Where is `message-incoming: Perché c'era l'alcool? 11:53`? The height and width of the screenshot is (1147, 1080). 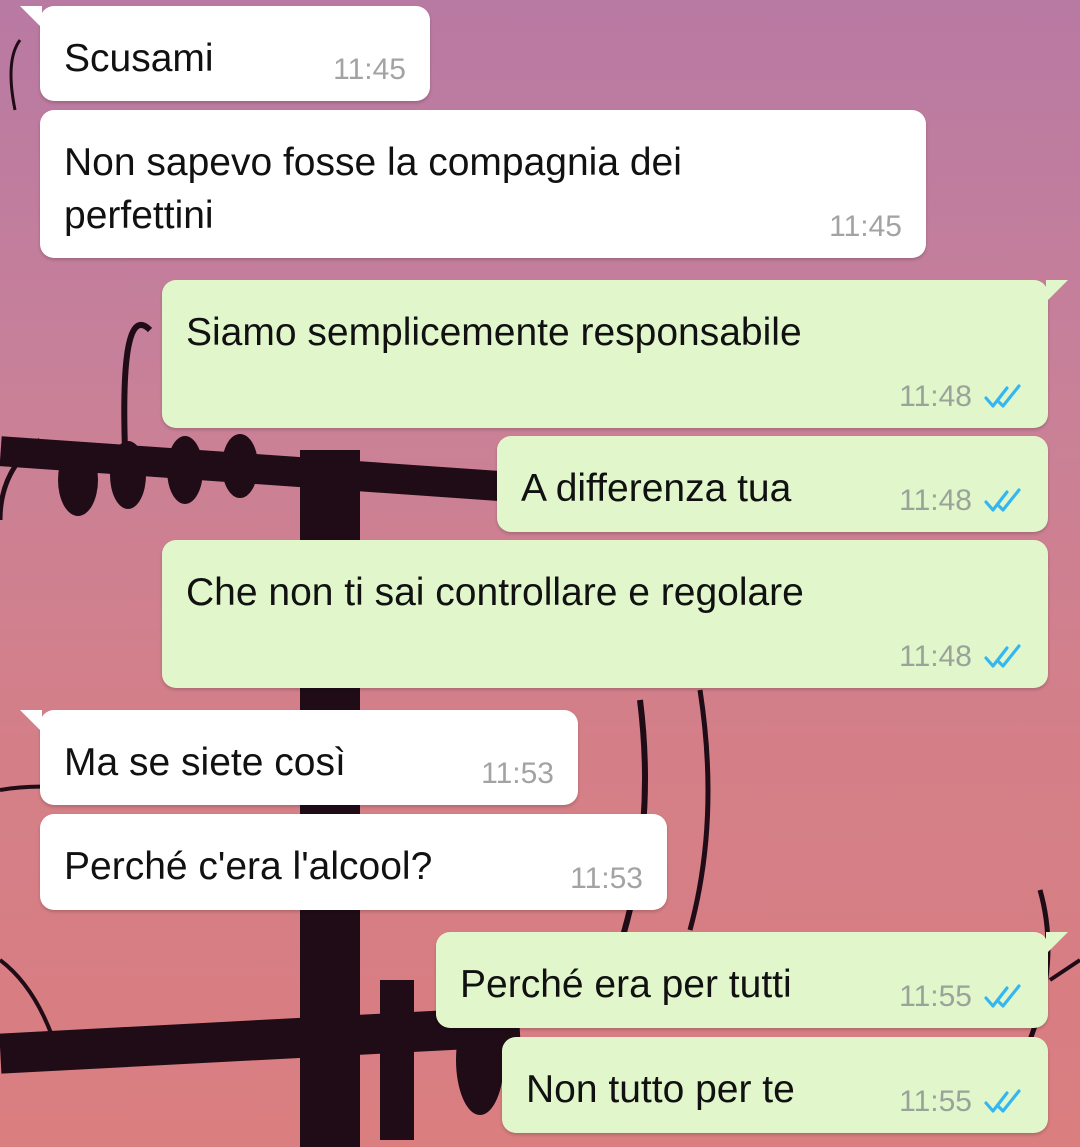
message-incoming: Perché c'era l'alcool? 11:53 is located at coordinates (353, 862).